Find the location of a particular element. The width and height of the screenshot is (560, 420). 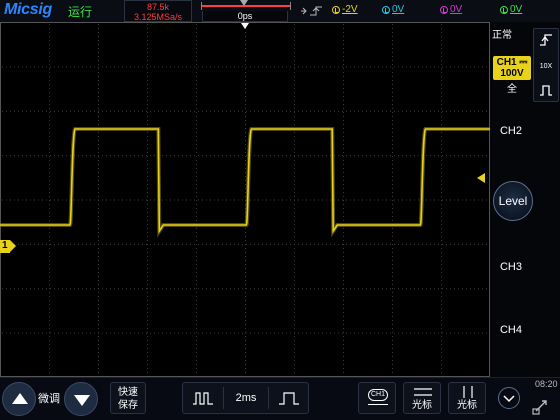

probe-panel: 10X is located at coordinates (546, 65).